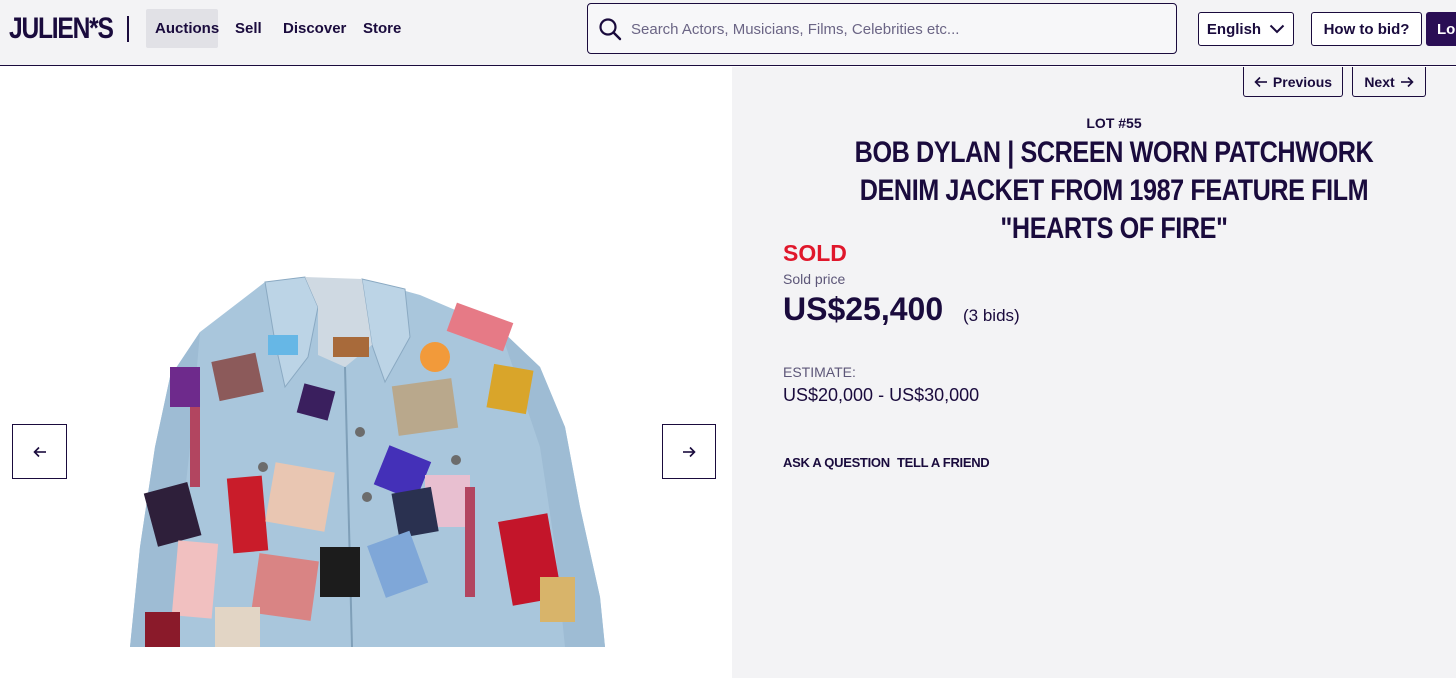 The image size is (1456, 678). I want to click on estimate-label: ESTIMATE:, so click(819, 372).